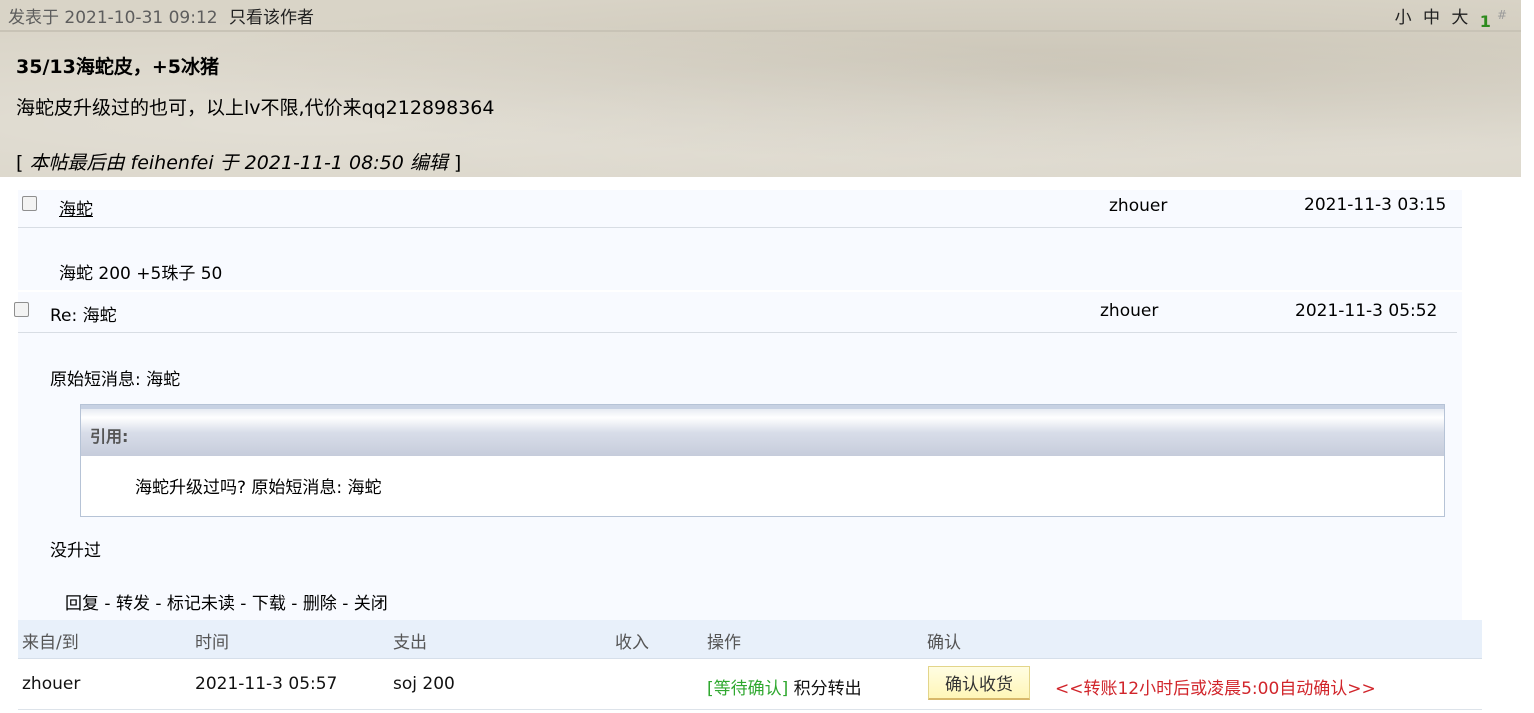 This screenshot has width=1534, height=713. What do you see at coordinates (827, 689) in the screenshot?
I see `operation-type: 积分转出` at bounding box center [827, 689].